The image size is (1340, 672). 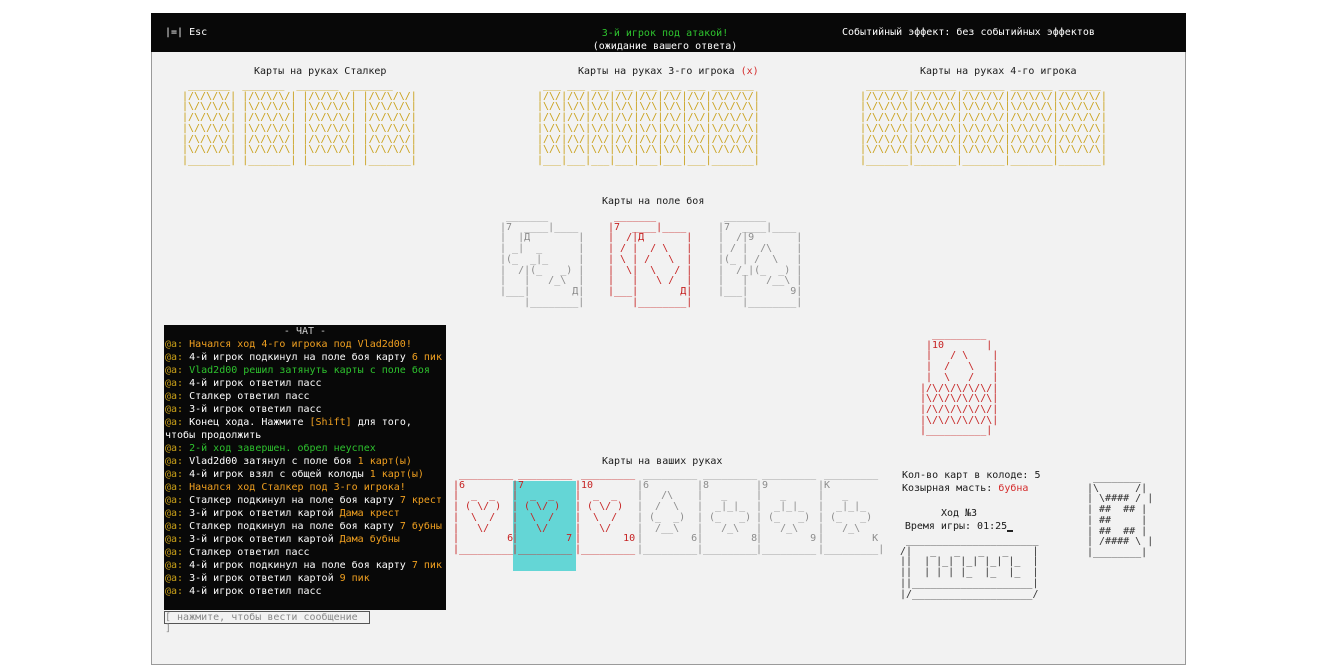 I want to click on chat-message: @a: 3-й игрок ответил картой Дама крест, so click(x=305, y=513).